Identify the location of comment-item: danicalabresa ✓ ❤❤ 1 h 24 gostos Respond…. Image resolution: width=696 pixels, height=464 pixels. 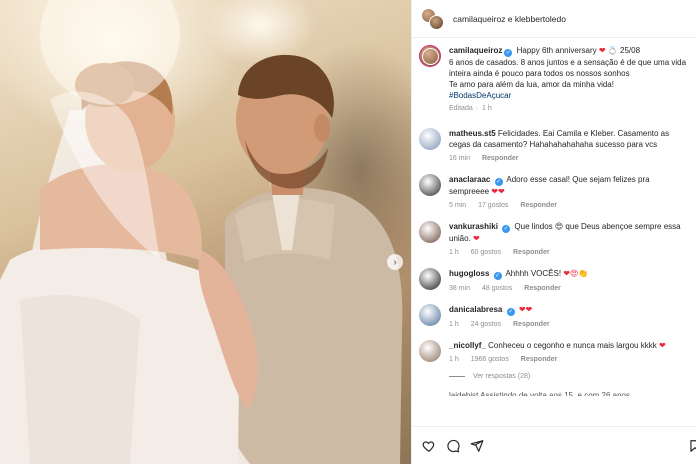
(553, 317).